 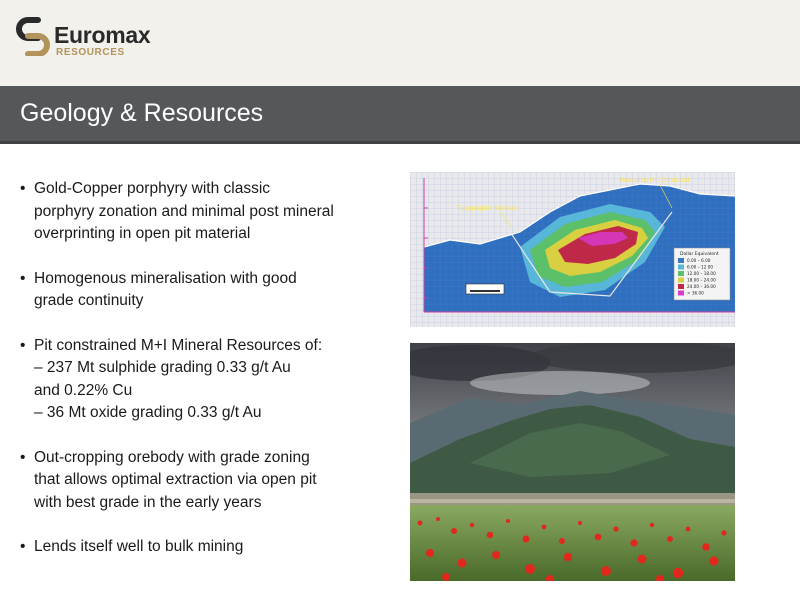 I want to click on slide-title: Geology & Resources, so click(x=142, y=113).